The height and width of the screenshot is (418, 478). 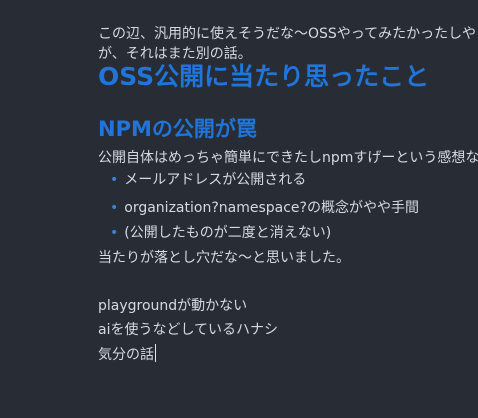 What do you see at coordinates (188, 330) in the screenshot?
I see `line-ai: aiを使うなどしているハナシ` at bounding box center [188, 330].